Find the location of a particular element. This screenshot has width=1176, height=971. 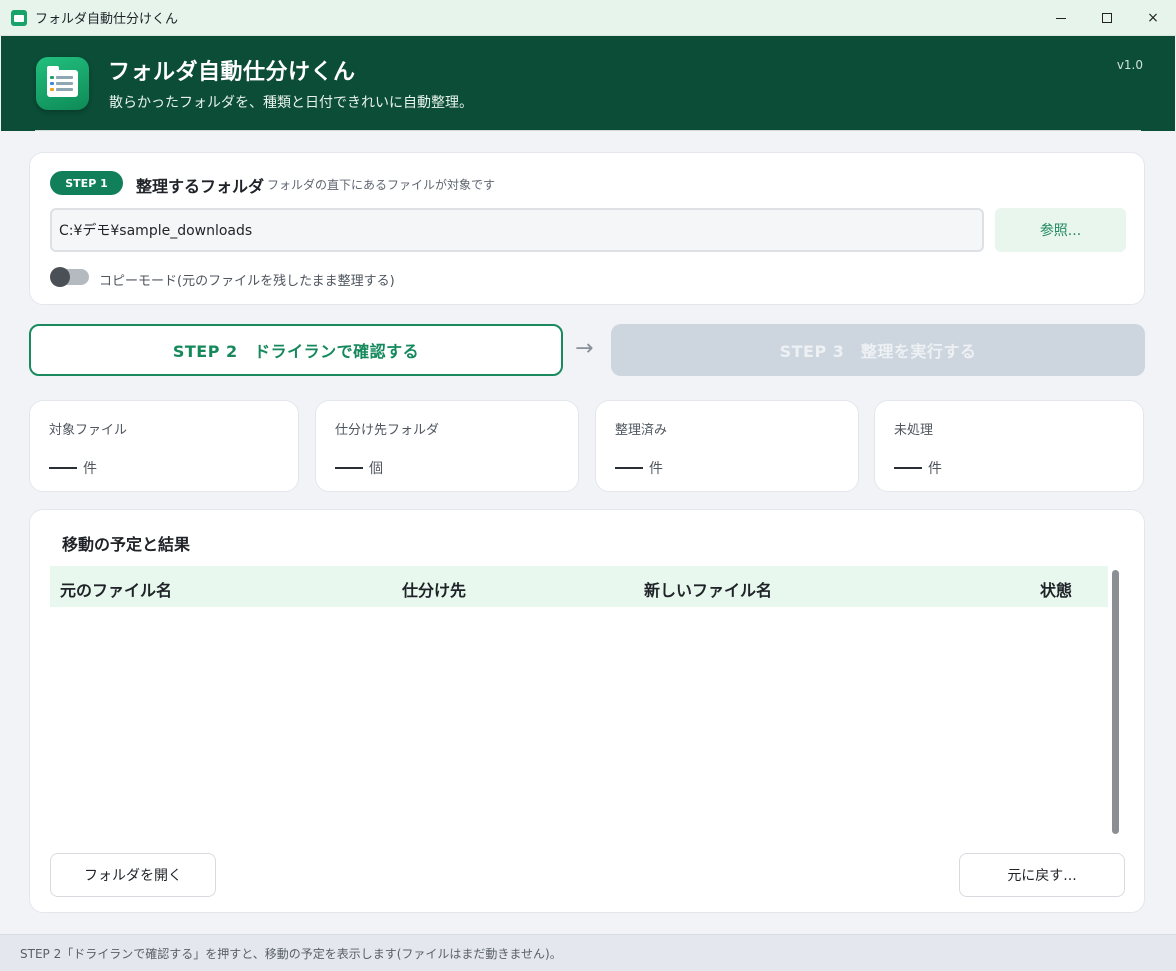

stat-organized: 整理済み 件 is located at coordinates (727, 446).